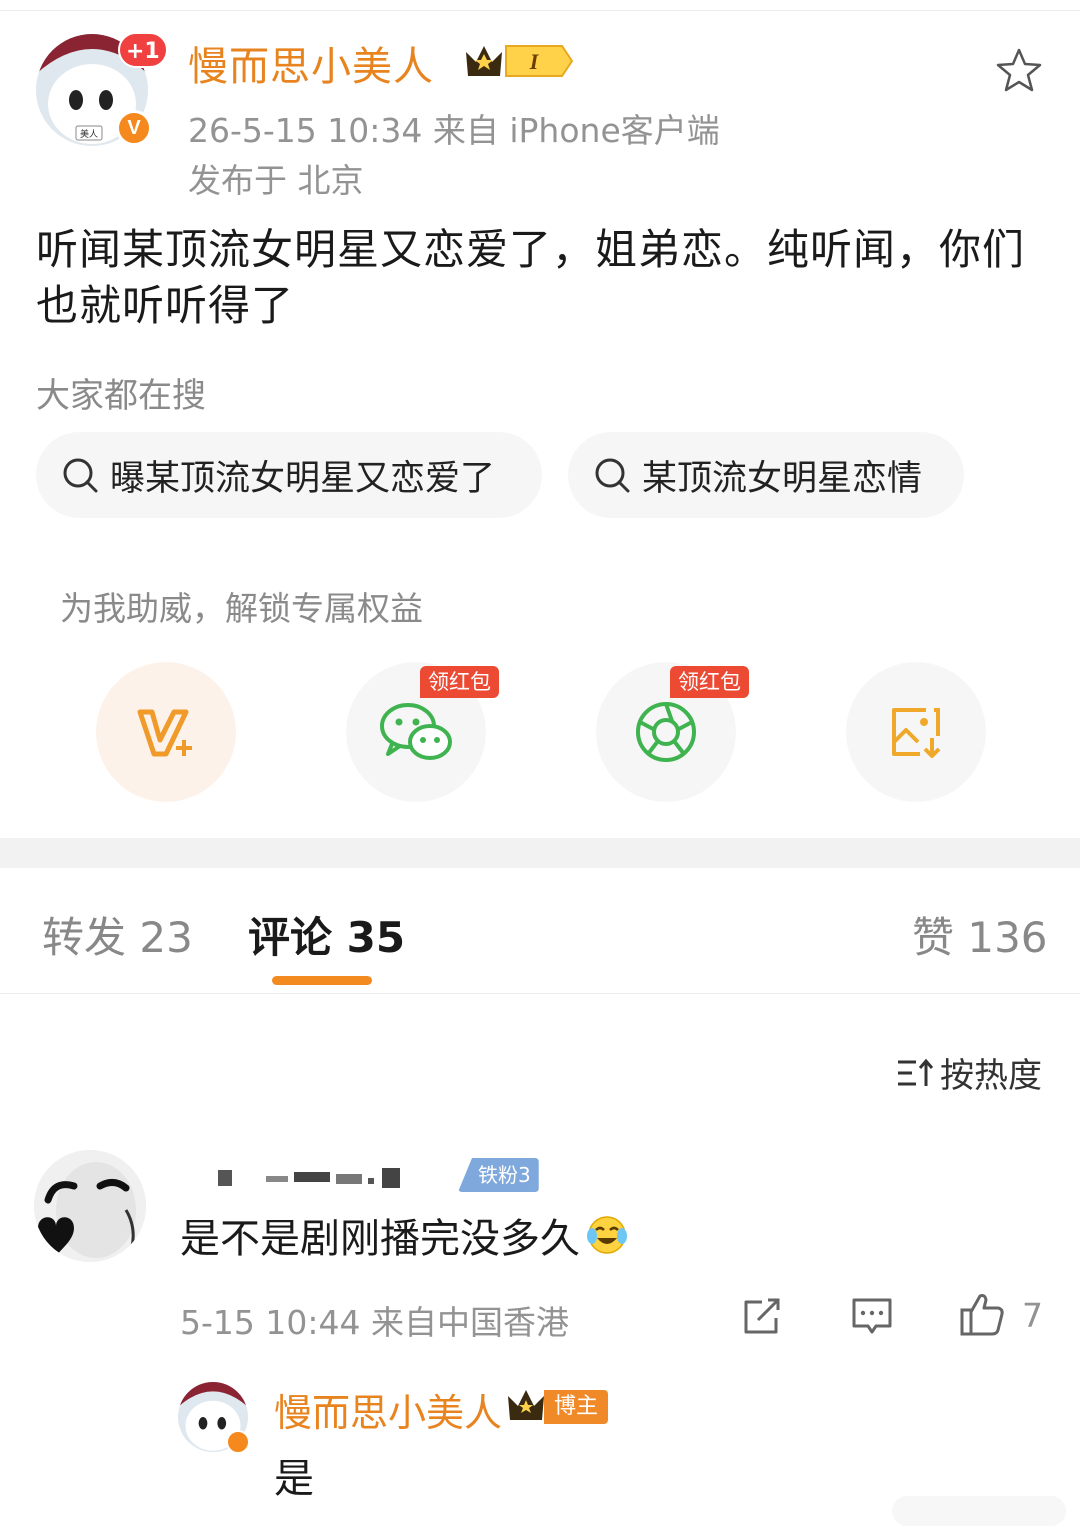  What do you see at coordinates (518, 61) in the screenshot?
I see `vip-crown-icon: I` at bounding box center [518, 61].